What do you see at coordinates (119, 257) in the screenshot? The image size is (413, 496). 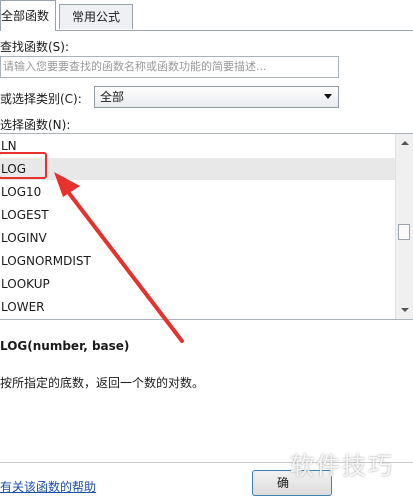 I see `annotation-arrow-icon` at bounding box center [119, 257].